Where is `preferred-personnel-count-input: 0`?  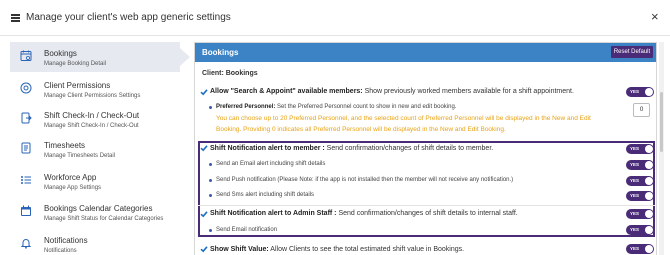
preferred-personnel-count-input: 0 is located at coordinates (641, 110).